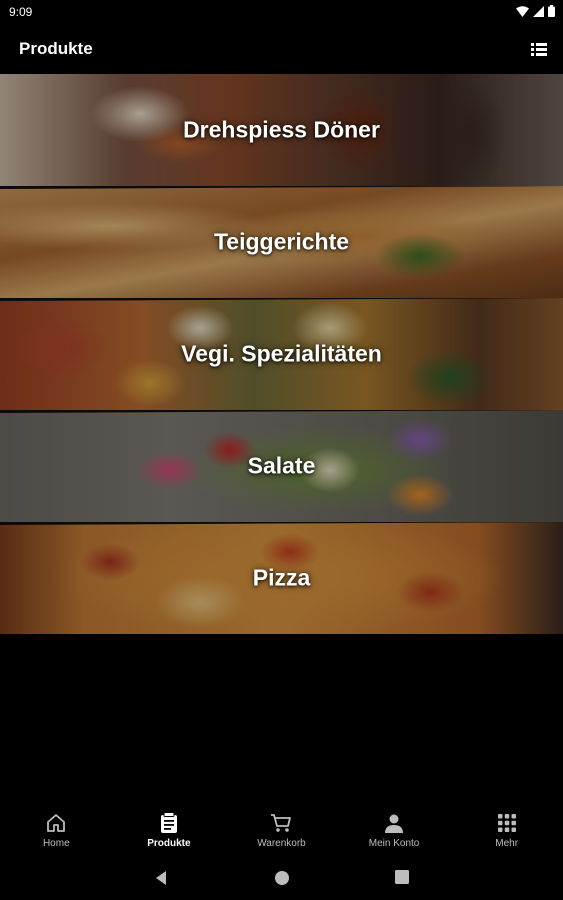 This screenshot has height=900, width=563. Describe the element at coordinates (522, 11) in the screenshot. I see `wifi-icon` at that location.